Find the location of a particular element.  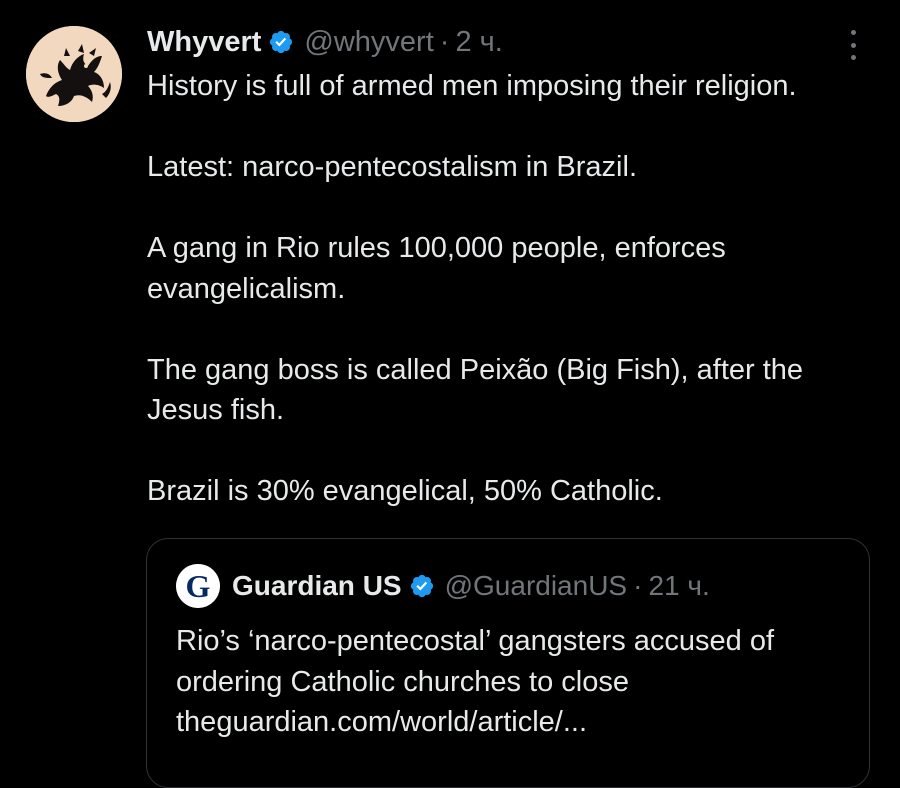

tweet-header: Whyvert @whyvert · 2 ч. is located at coordinates (325, 42).